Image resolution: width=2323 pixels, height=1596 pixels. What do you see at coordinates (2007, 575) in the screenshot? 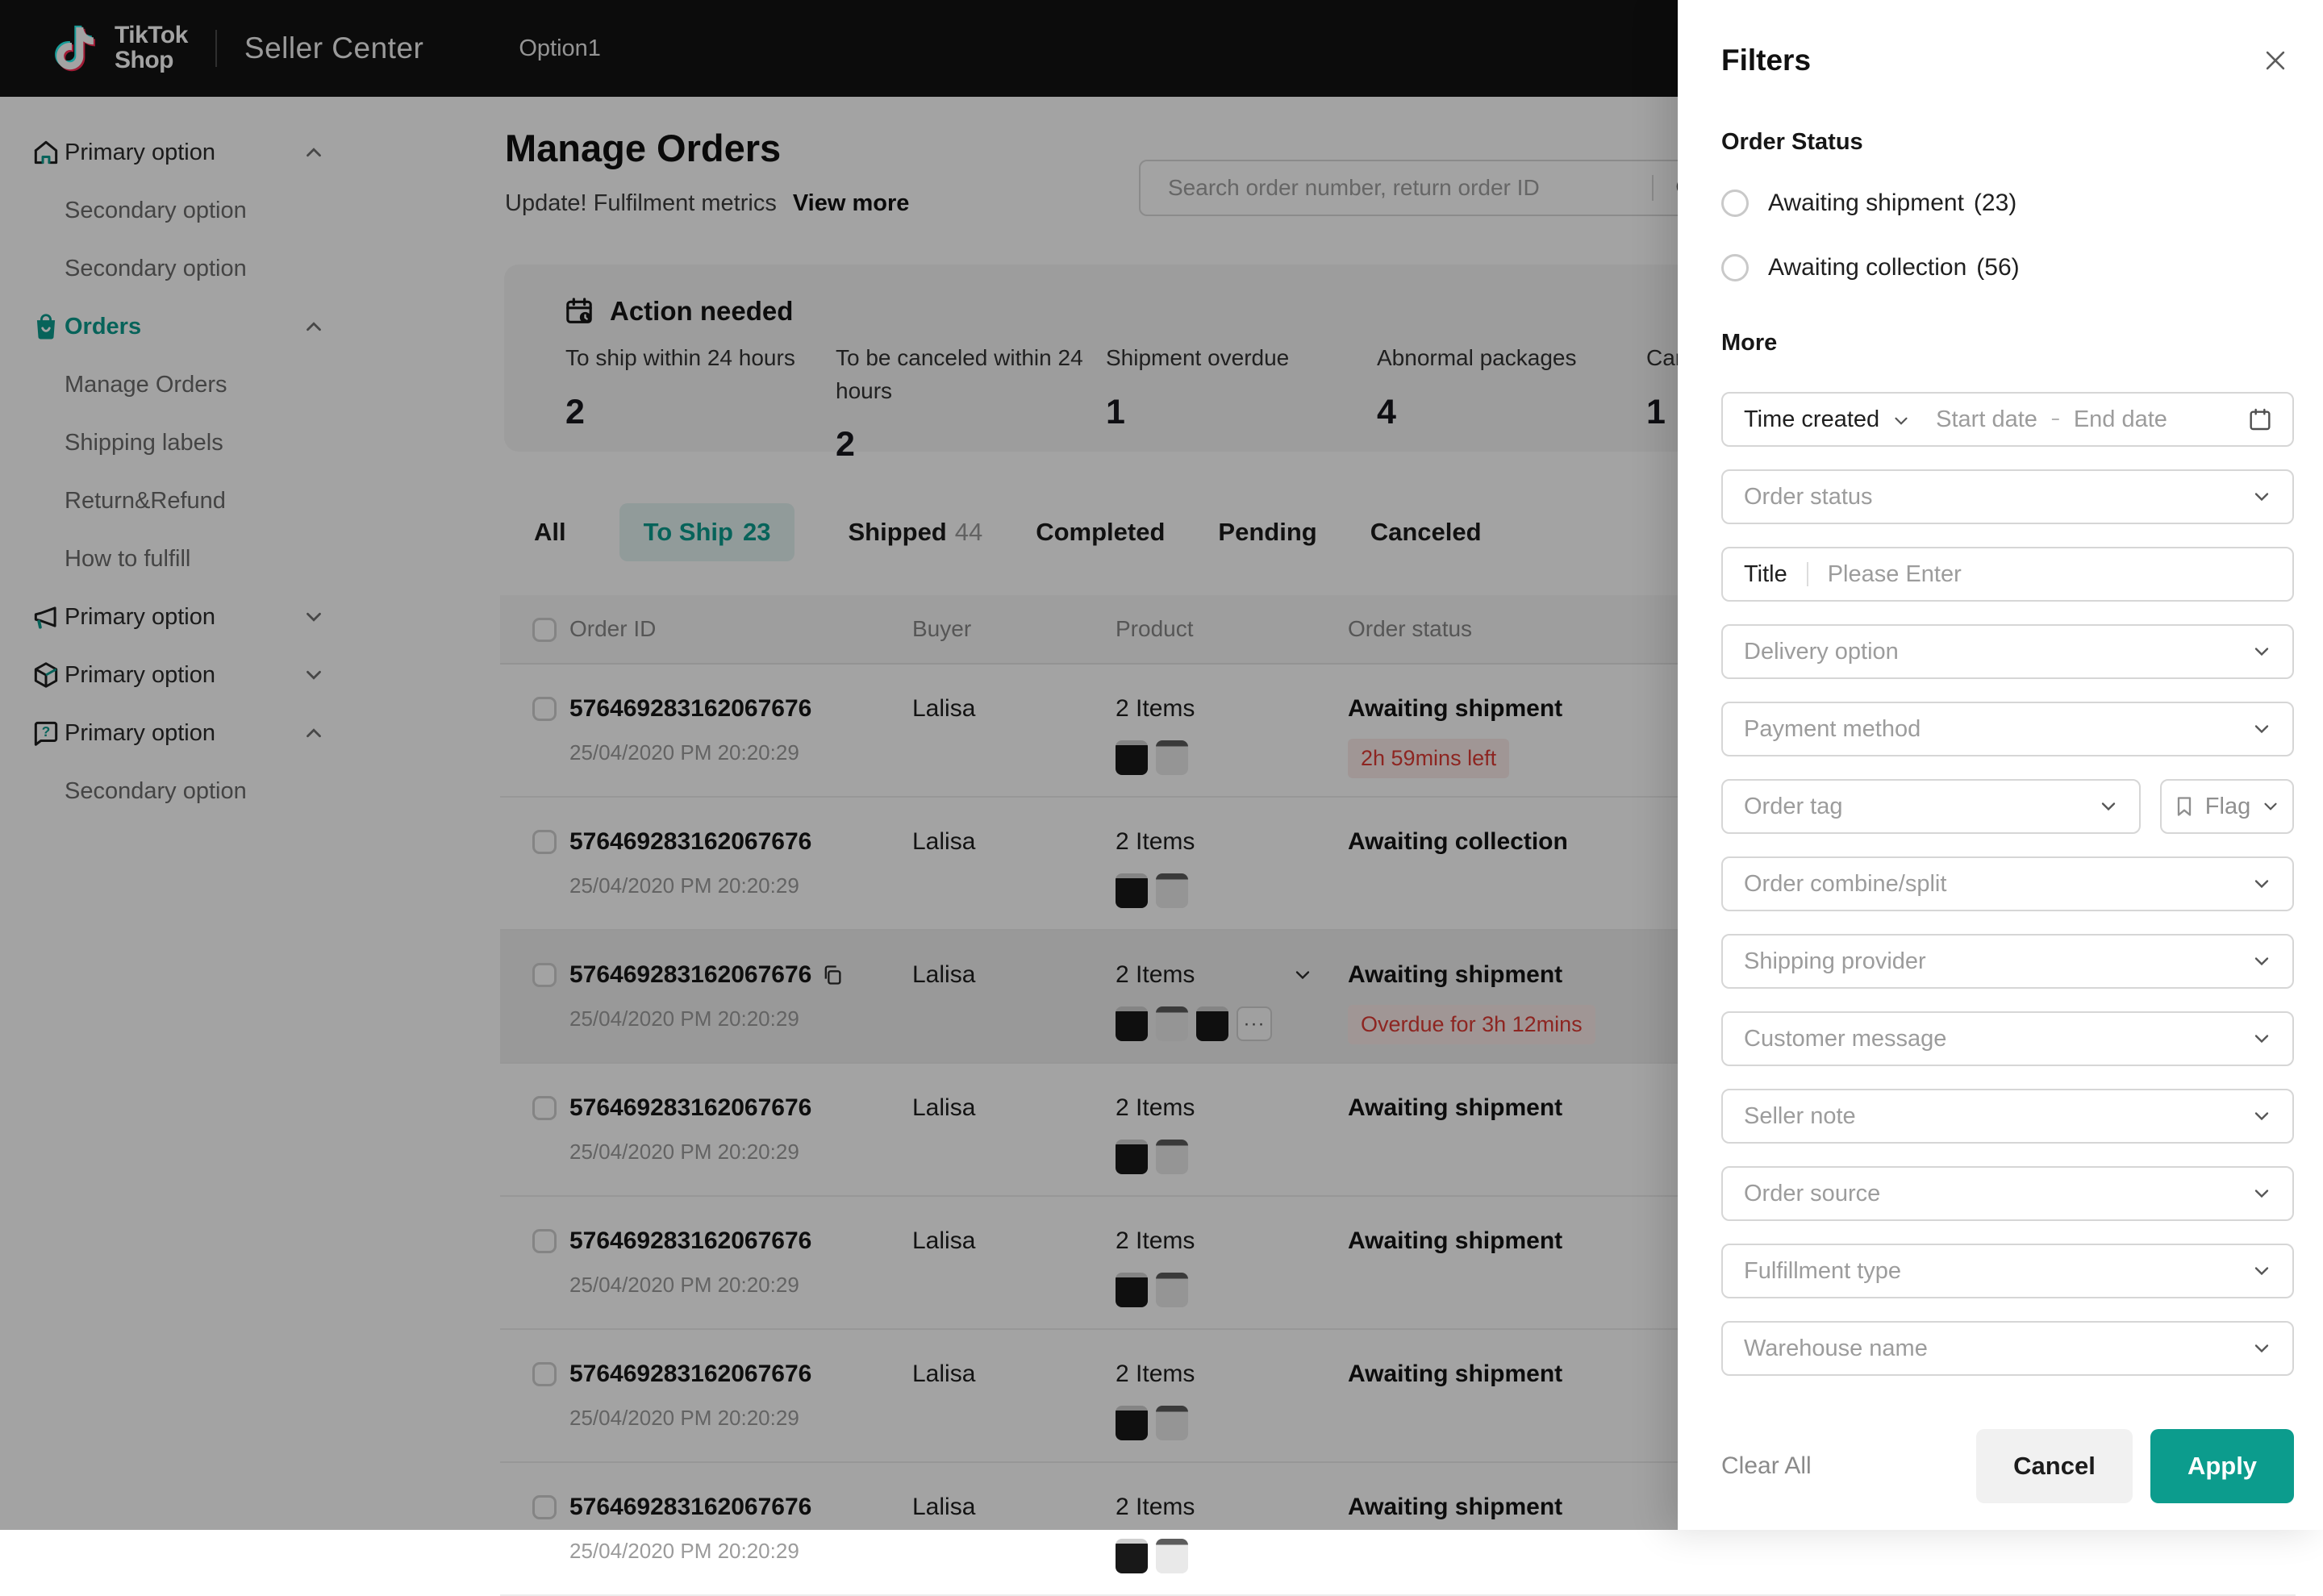
I see `title-field: Title Please Enter` at bounding box center [2007, 575].